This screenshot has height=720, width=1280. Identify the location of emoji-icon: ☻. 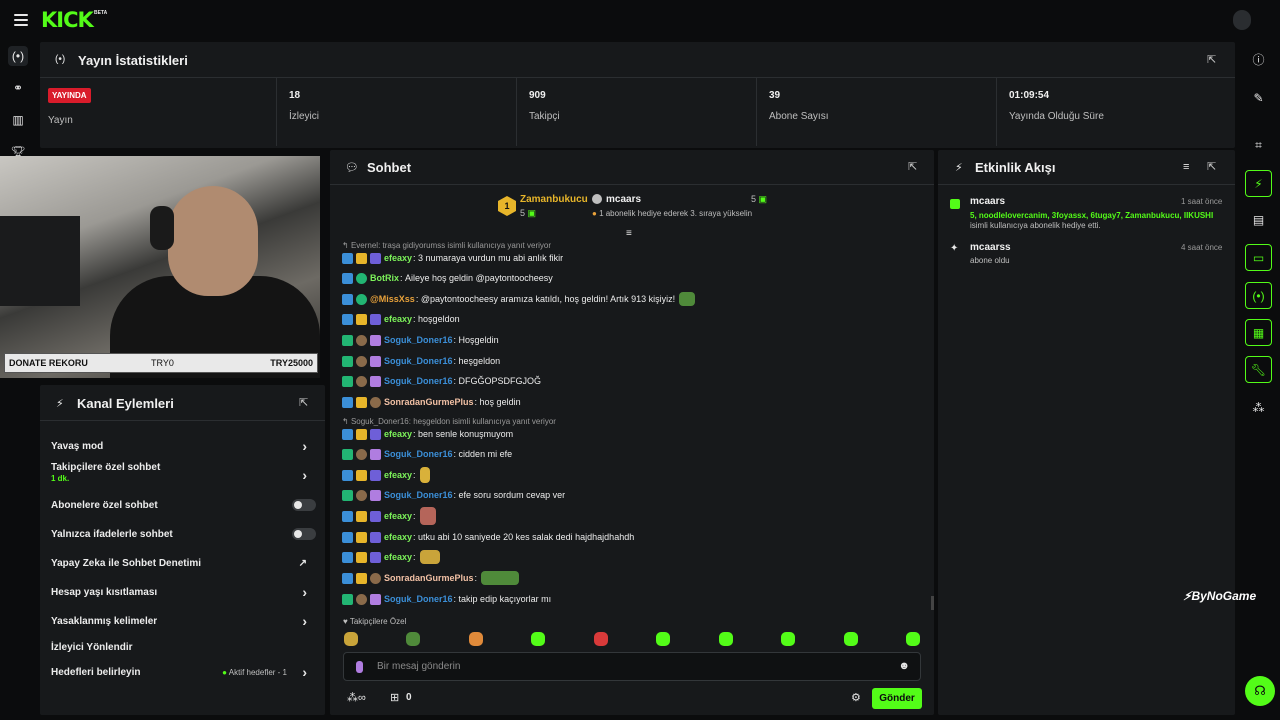
(904, 666).